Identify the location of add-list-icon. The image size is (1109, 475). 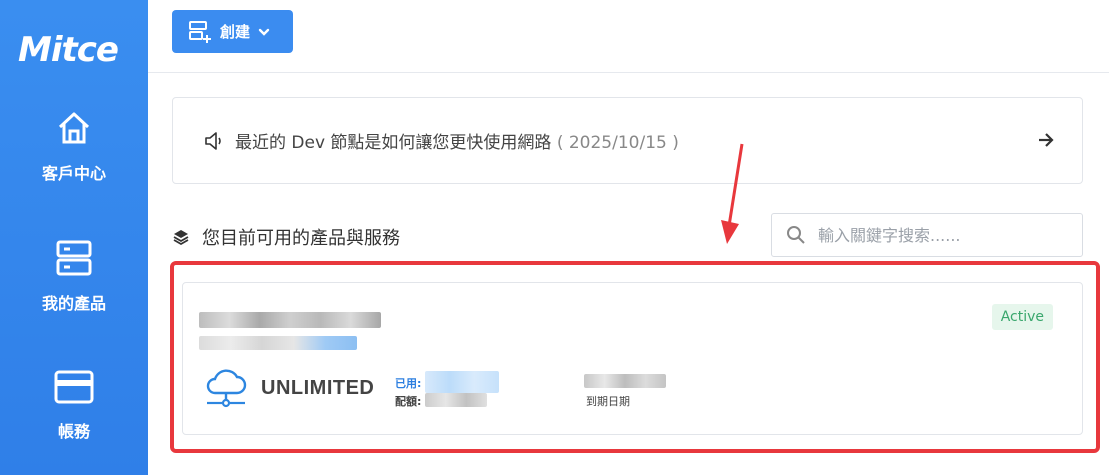
(200, 31).